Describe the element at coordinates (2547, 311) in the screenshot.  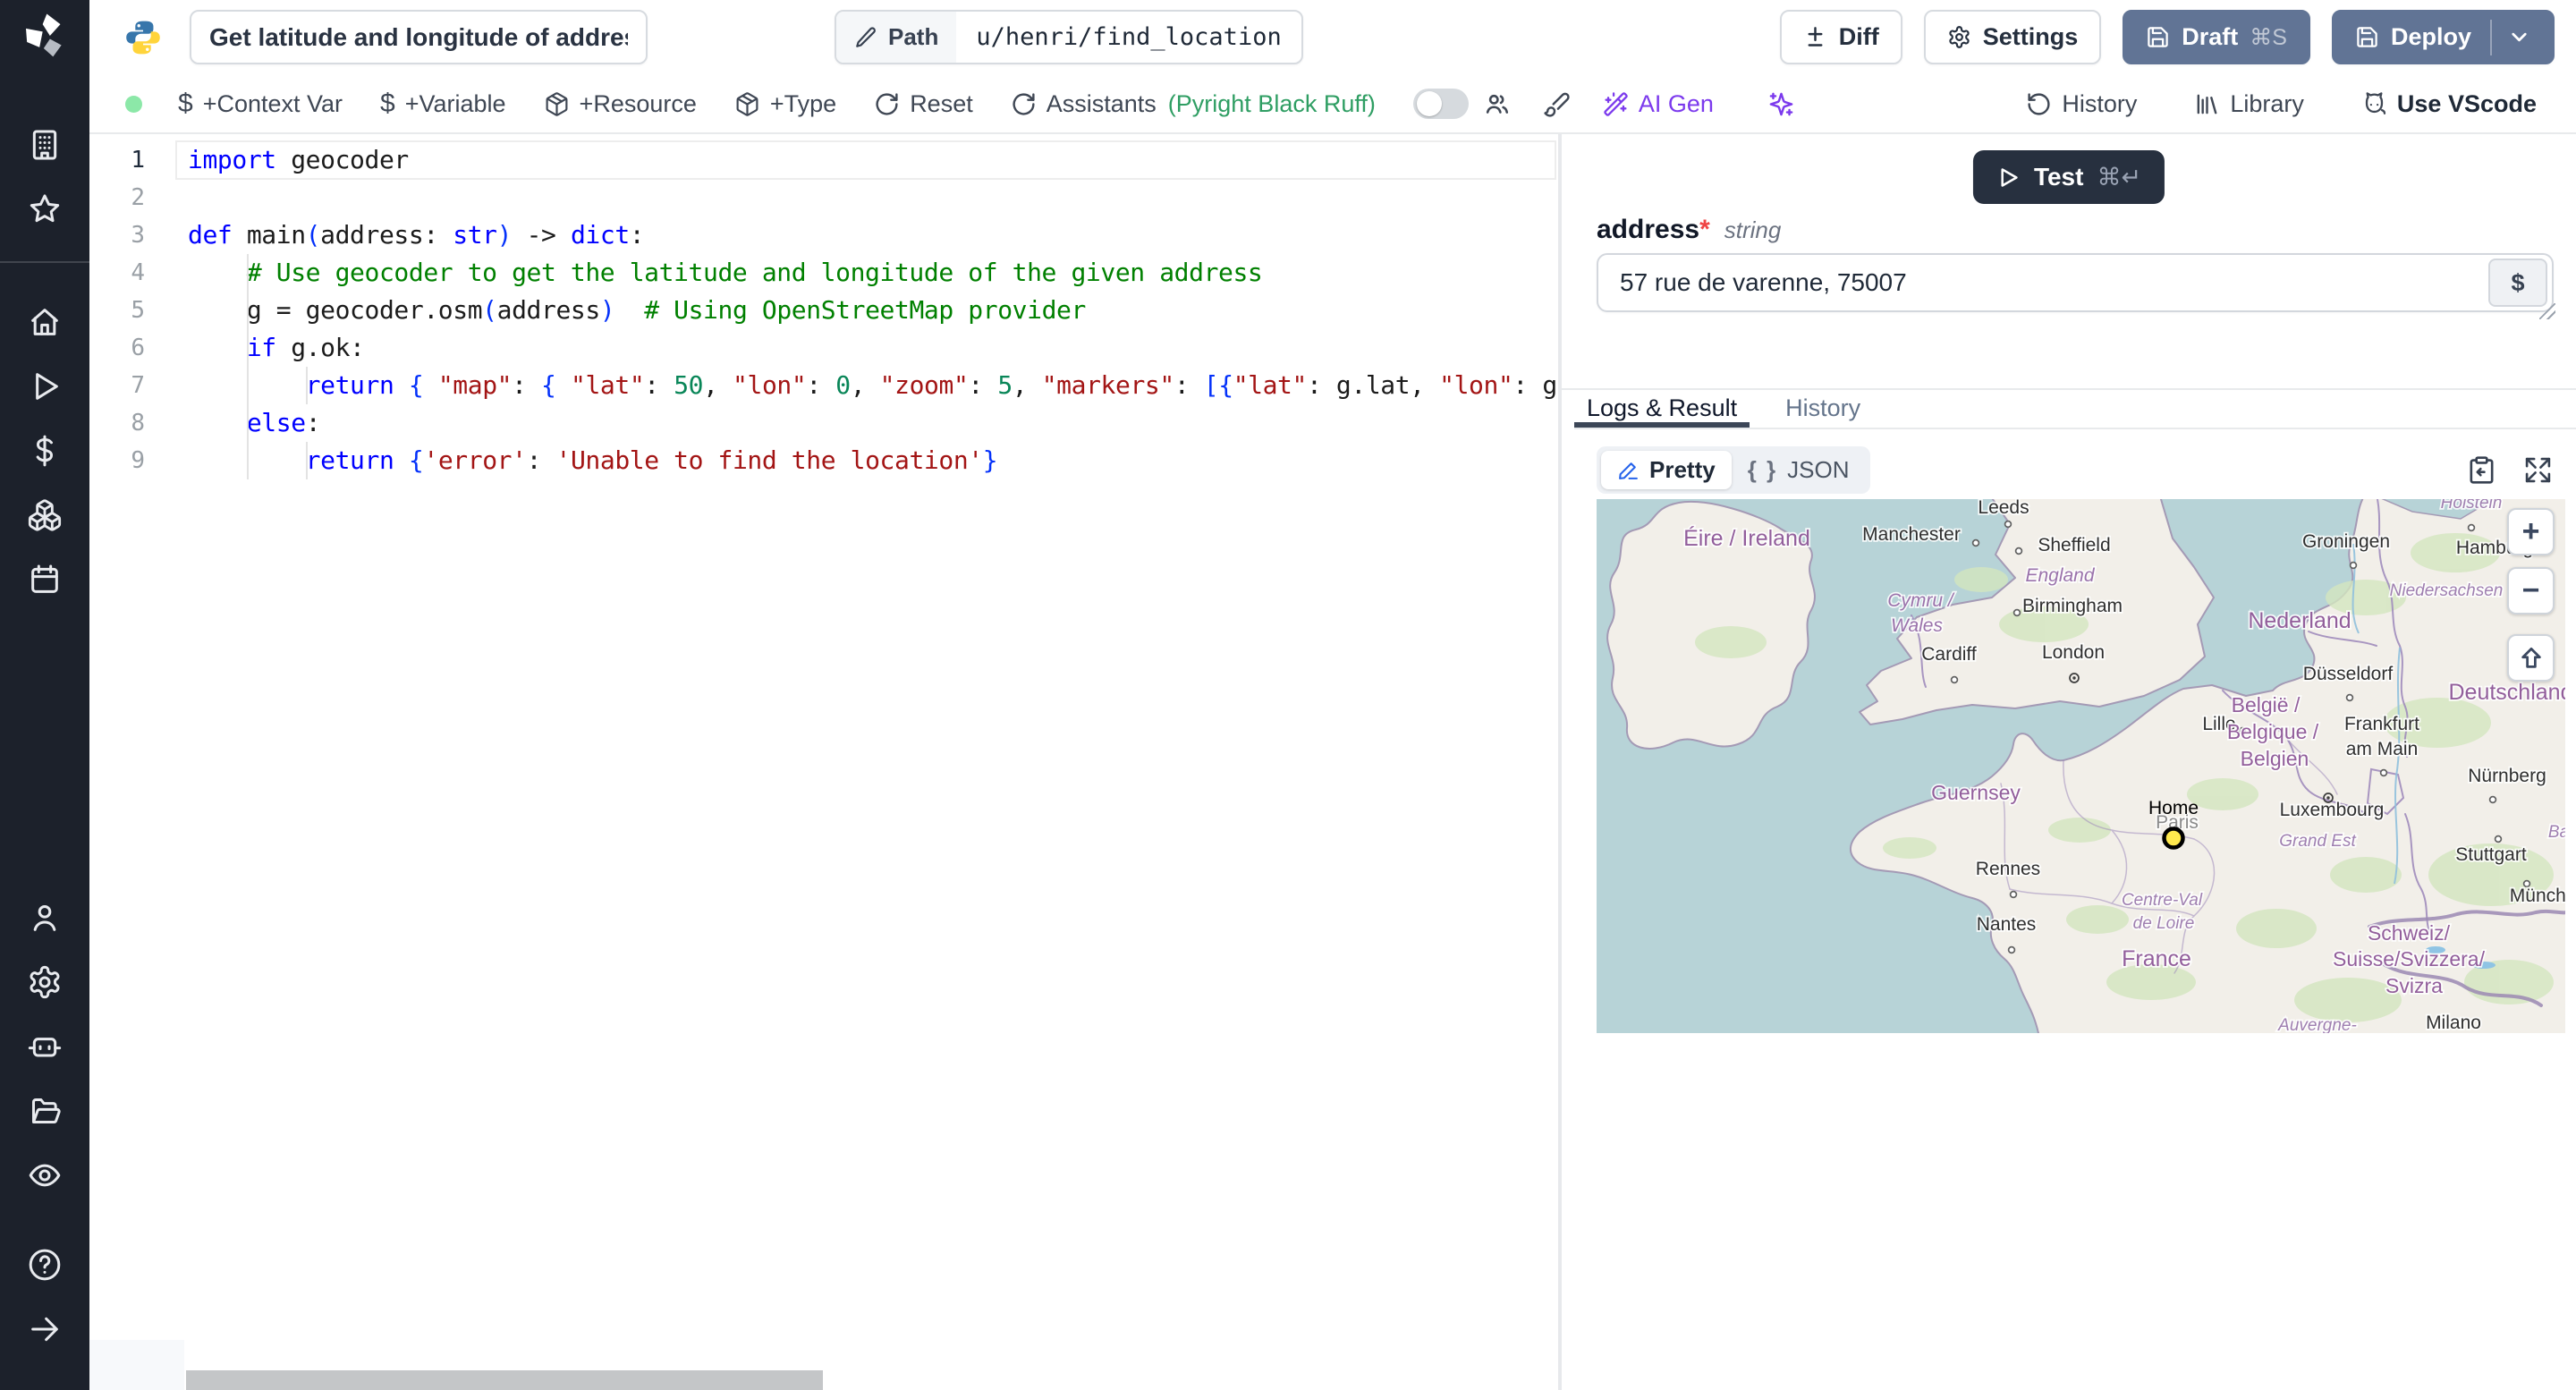
I see `input-resize-handle` at that location.